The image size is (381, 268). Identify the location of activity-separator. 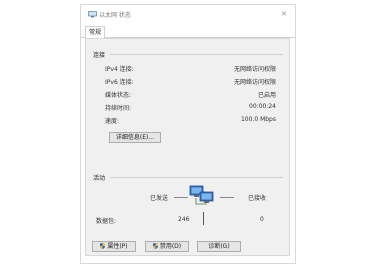
(203, 218).